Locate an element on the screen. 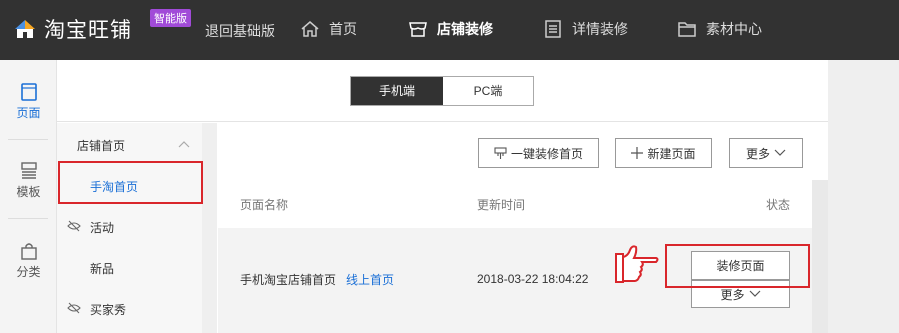 The image size is (899, 333). one-click-decorate-label: 一键装修首页 is located at coordinates (546, 153).